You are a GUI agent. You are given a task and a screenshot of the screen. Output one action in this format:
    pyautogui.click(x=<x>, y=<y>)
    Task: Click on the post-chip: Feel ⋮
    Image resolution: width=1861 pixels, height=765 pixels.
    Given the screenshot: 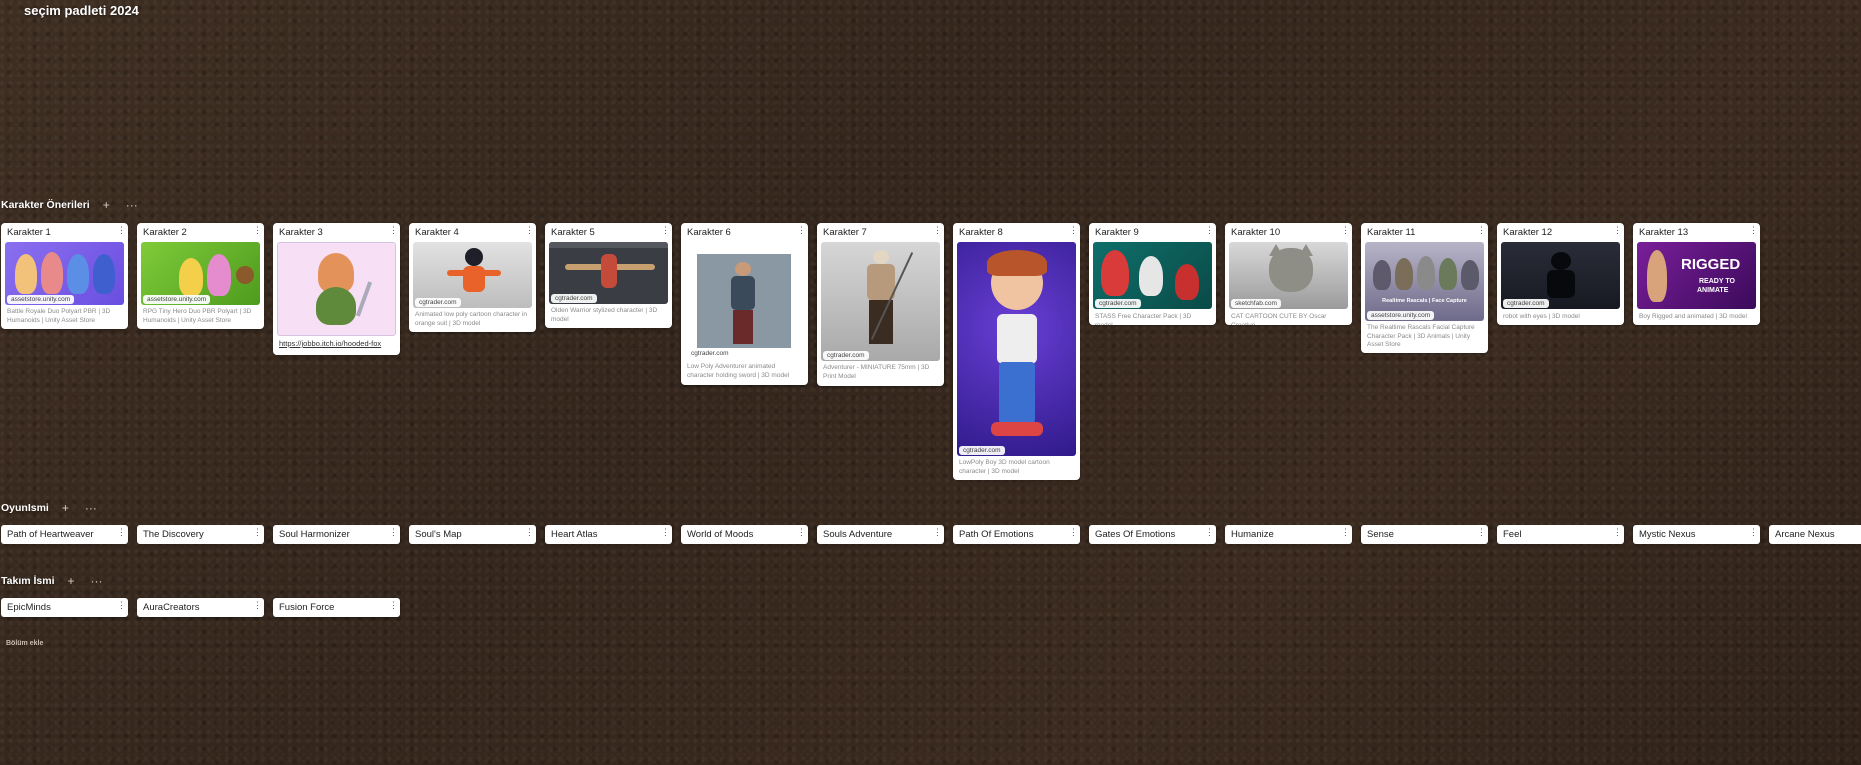 What is the action you would take?
    pyautogui.click(x=1560, y=534)
    